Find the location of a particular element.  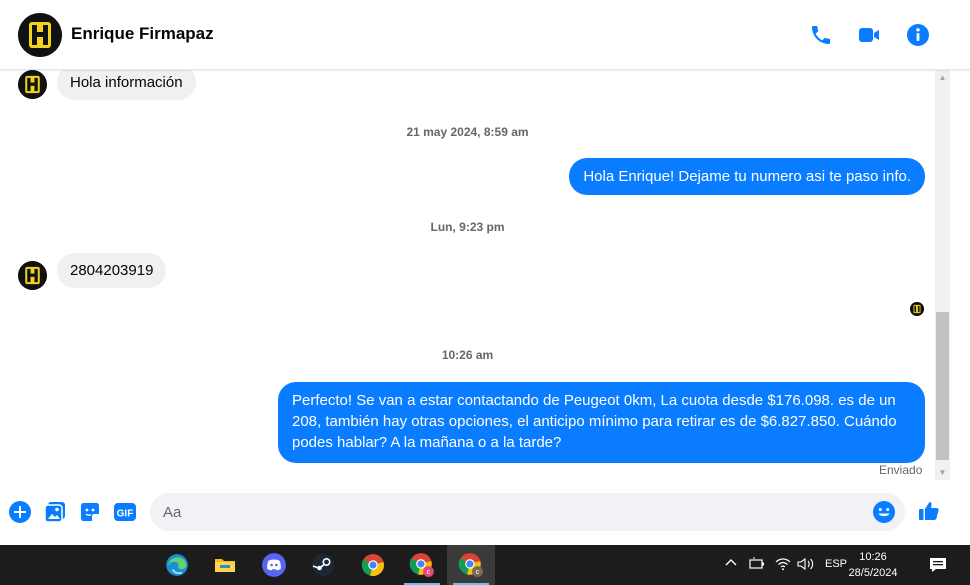

contact-avatar is located at coordinates (40, 35).